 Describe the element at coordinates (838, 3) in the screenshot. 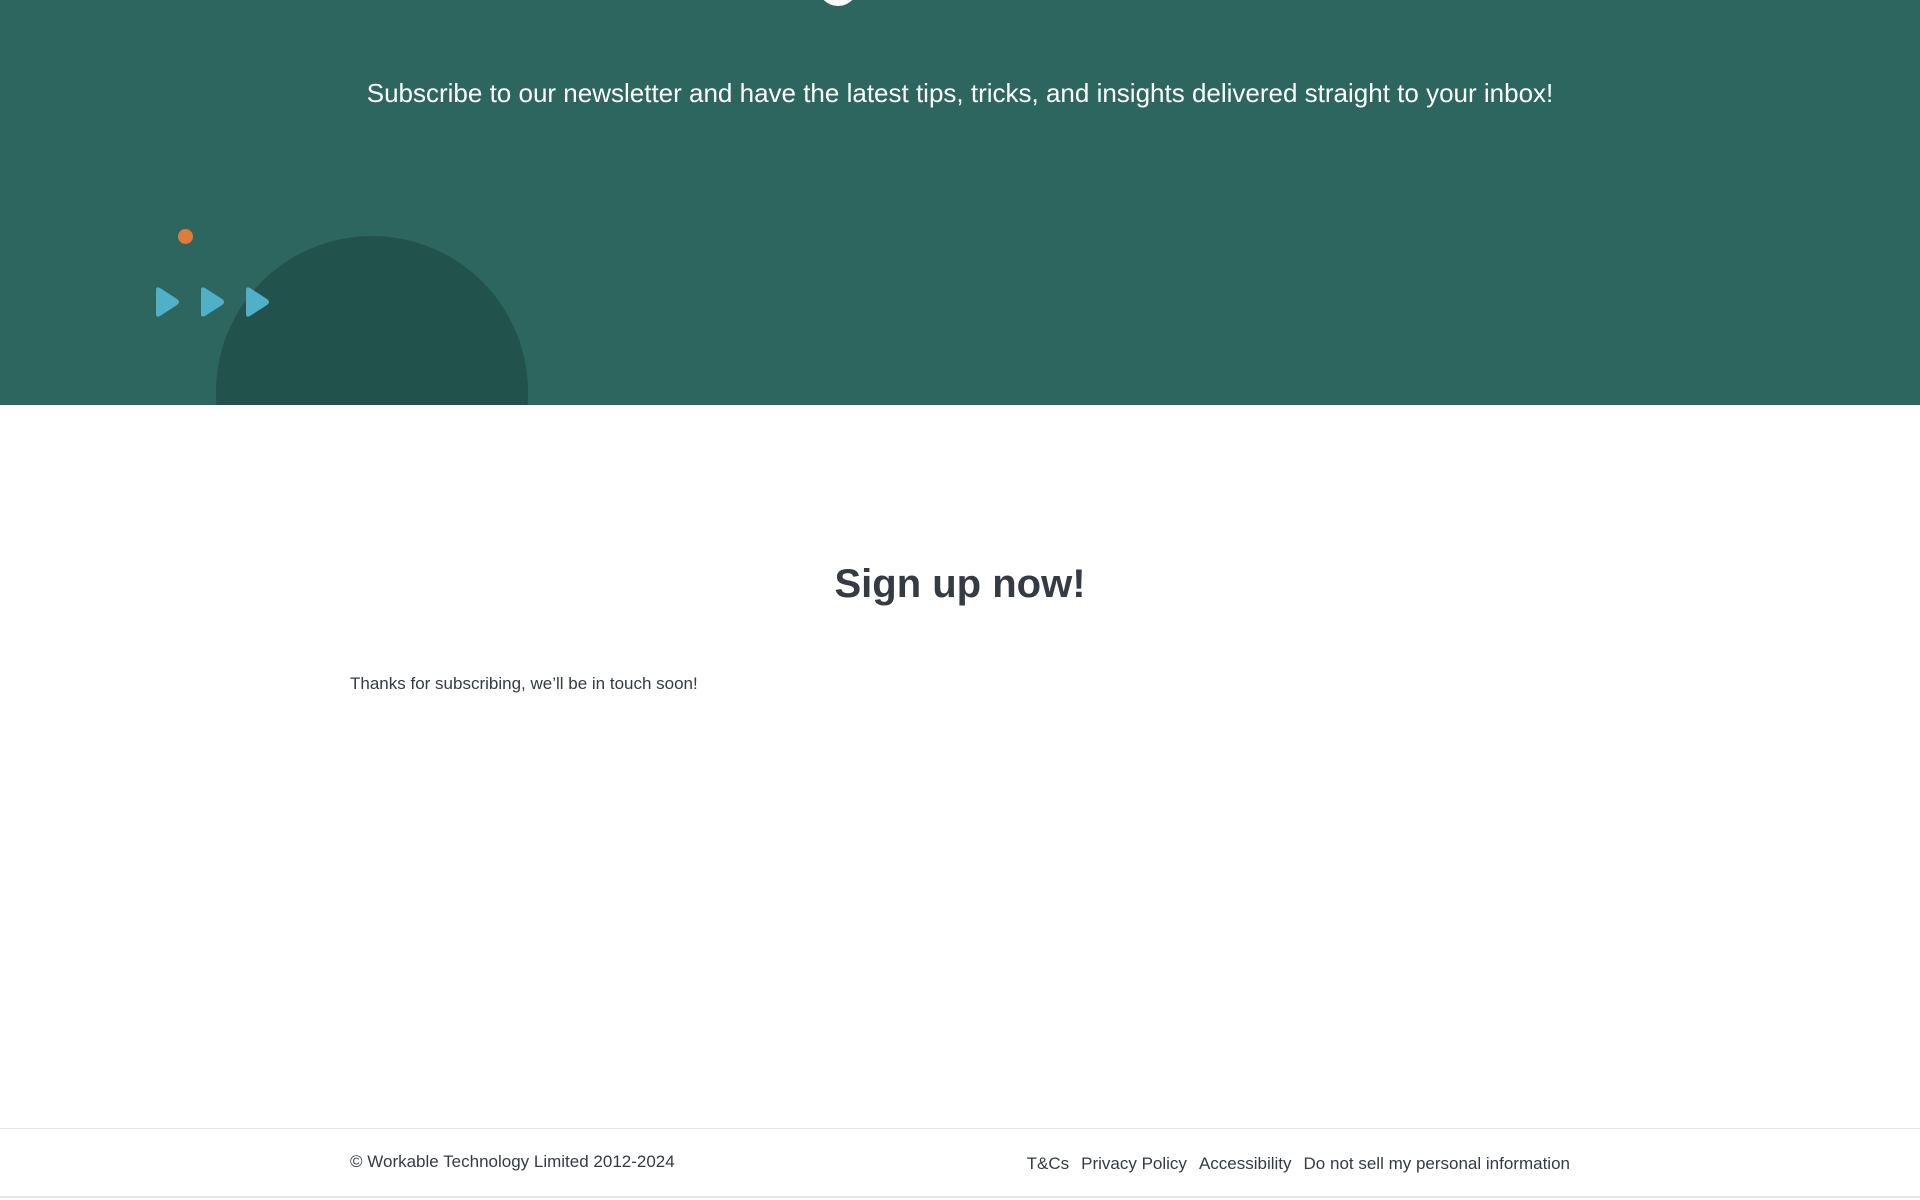

I see `hero-title-fragment` at that location.